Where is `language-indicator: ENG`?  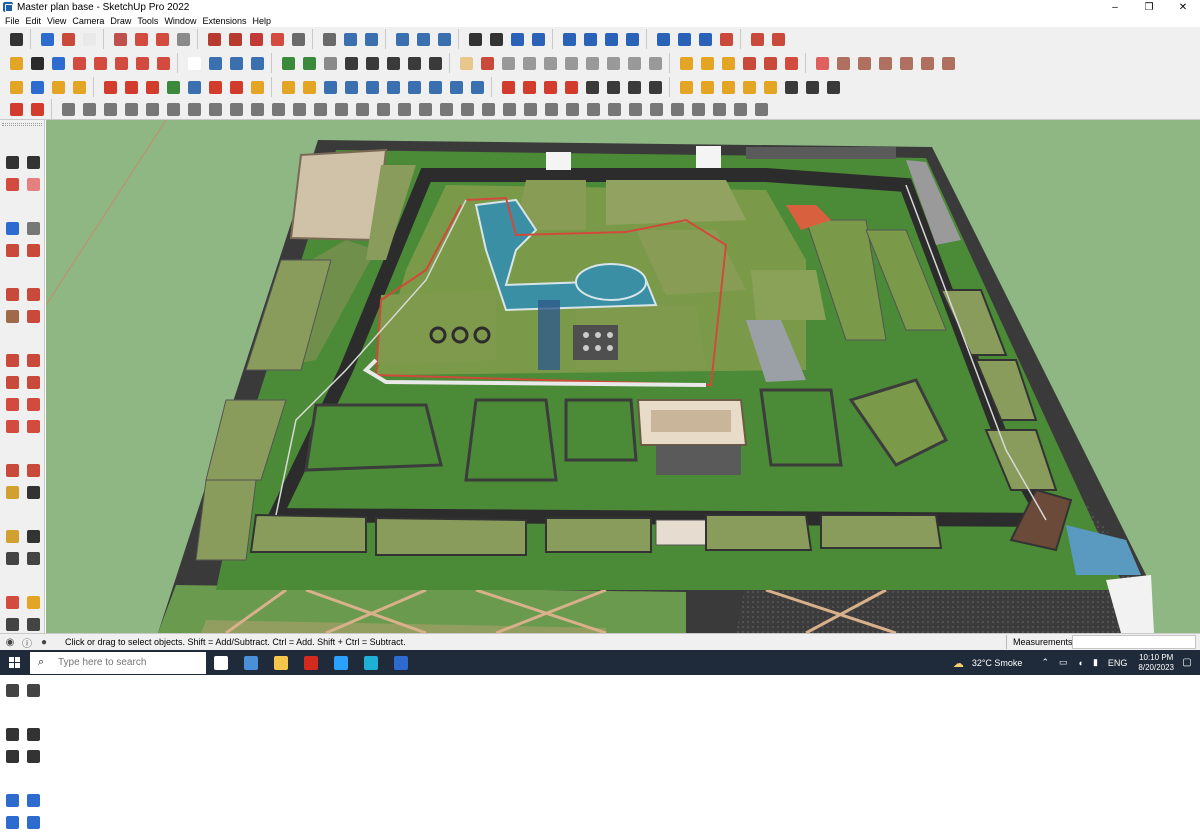 language-indicator: ENG is located at coordinates (1118, 663).